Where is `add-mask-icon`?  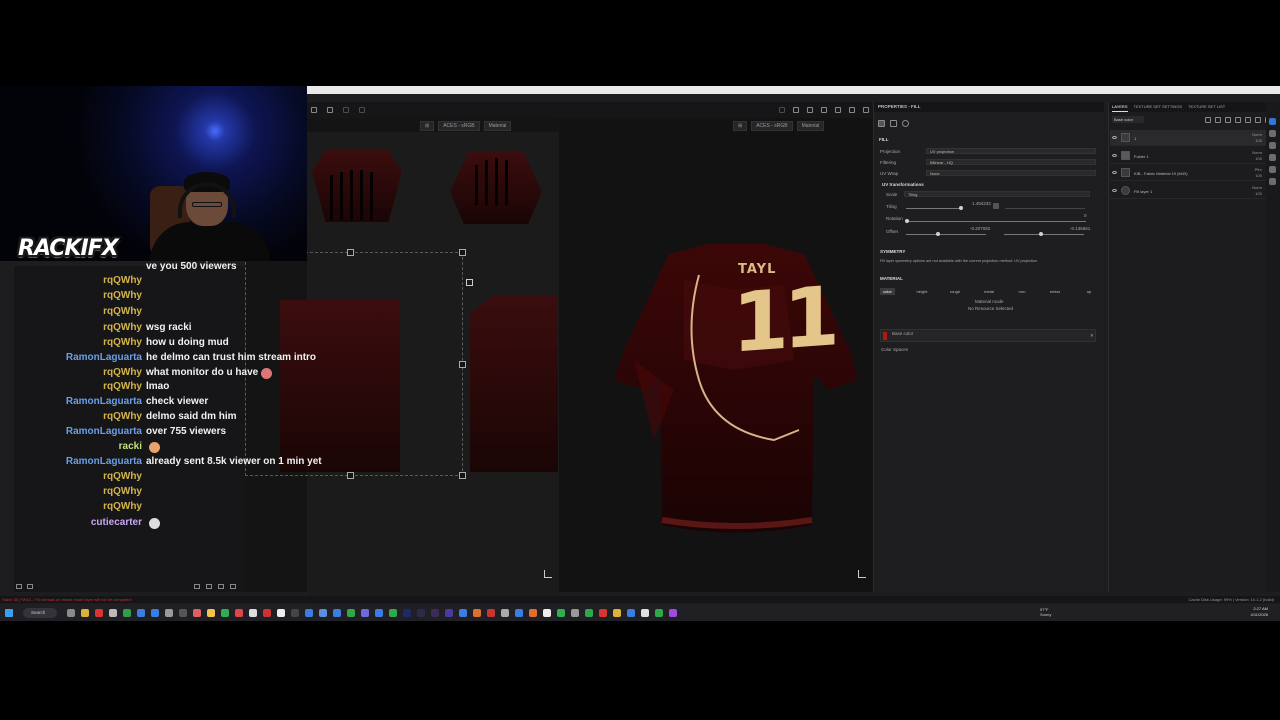
add-mask-icon is located at coordinates (1228, 120).